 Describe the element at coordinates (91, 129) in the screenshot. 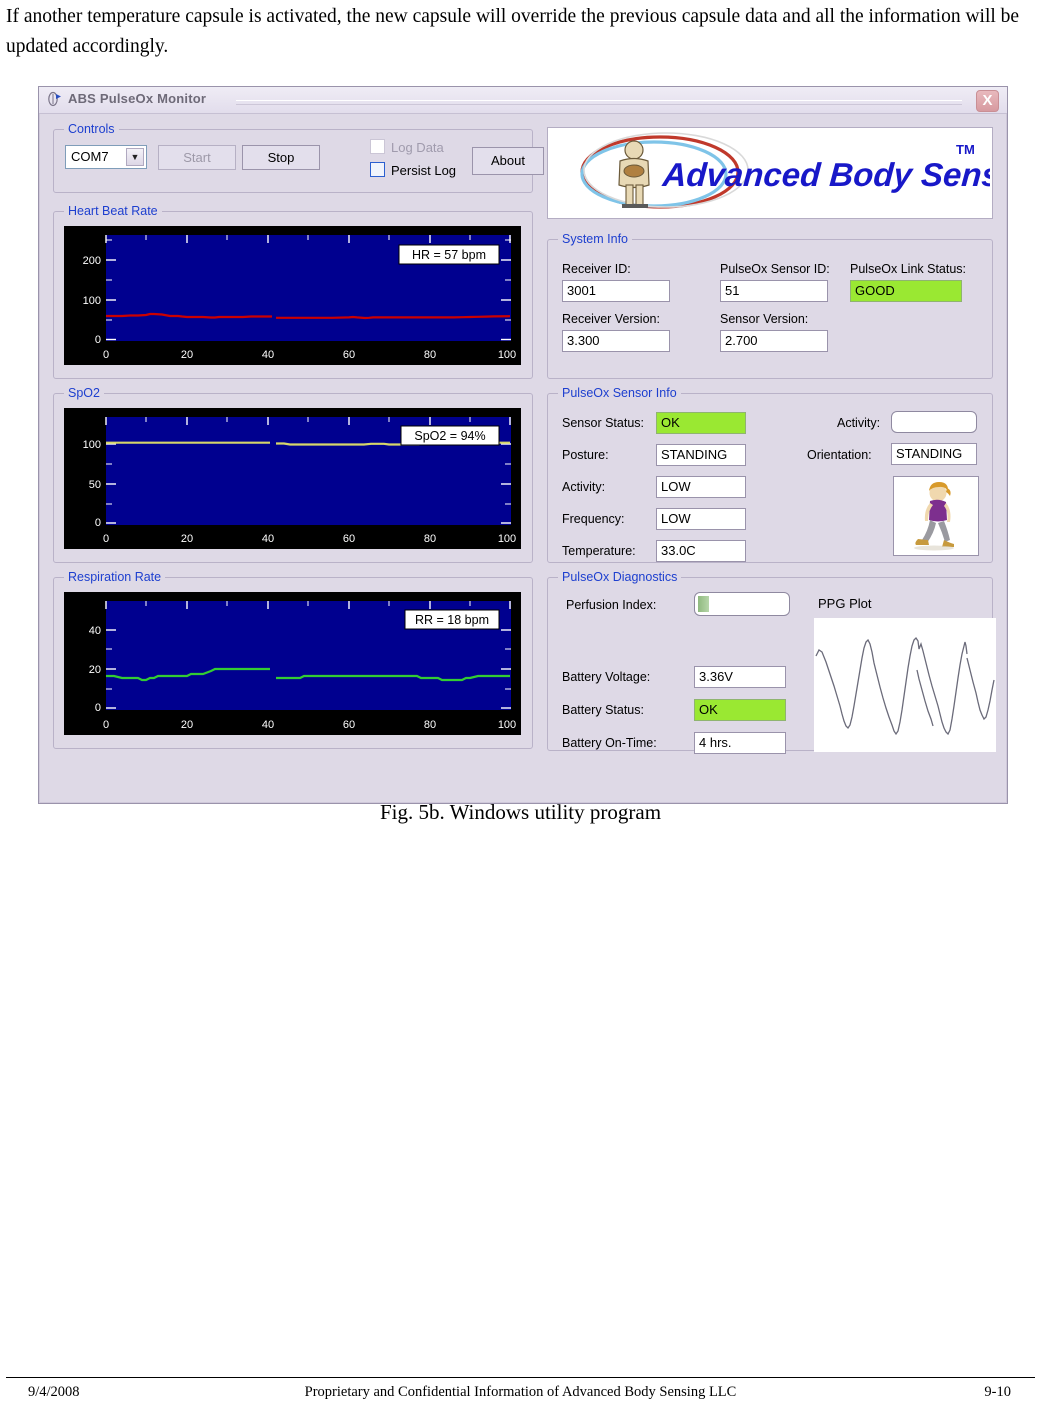

I see `controls-legend: Controls` at that location.